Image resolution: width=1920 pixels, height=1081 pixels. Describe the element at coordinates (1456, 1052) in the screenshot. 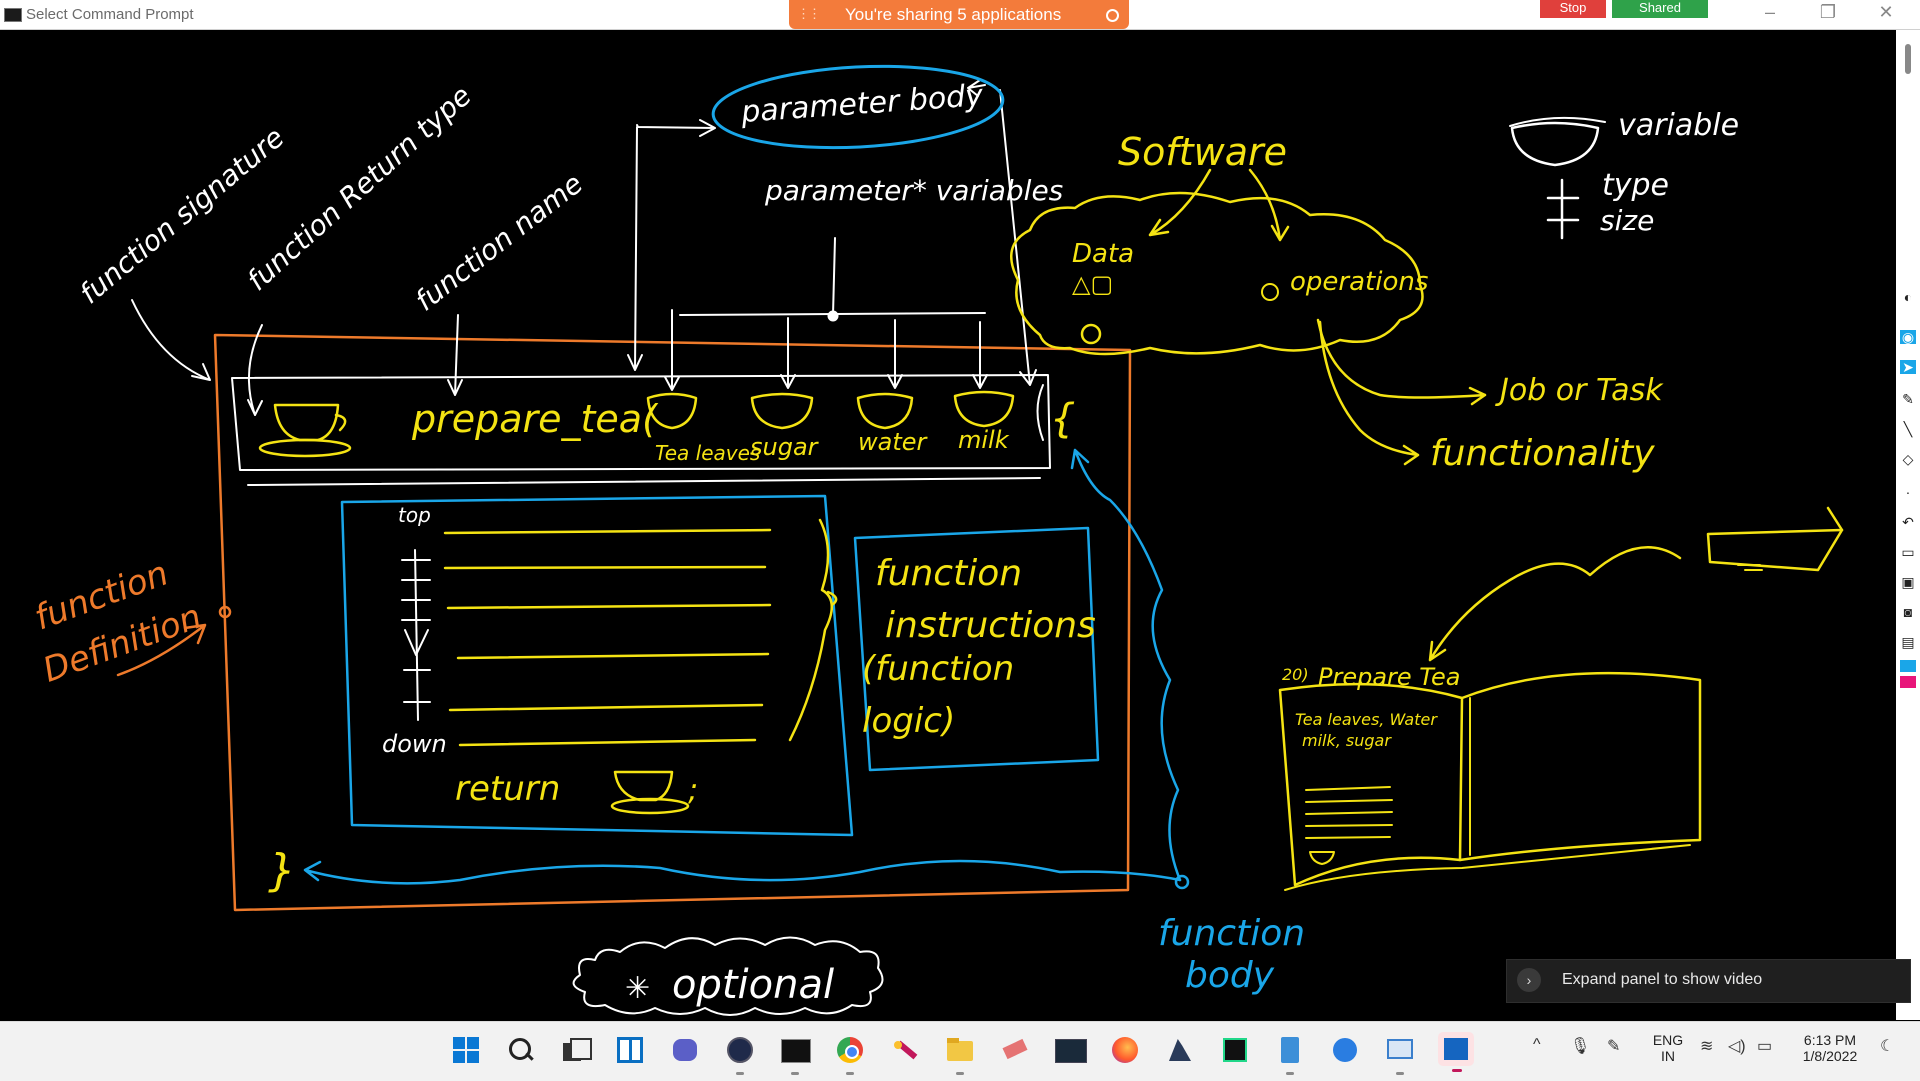

I see `whiteboard-app-icon` at that location.